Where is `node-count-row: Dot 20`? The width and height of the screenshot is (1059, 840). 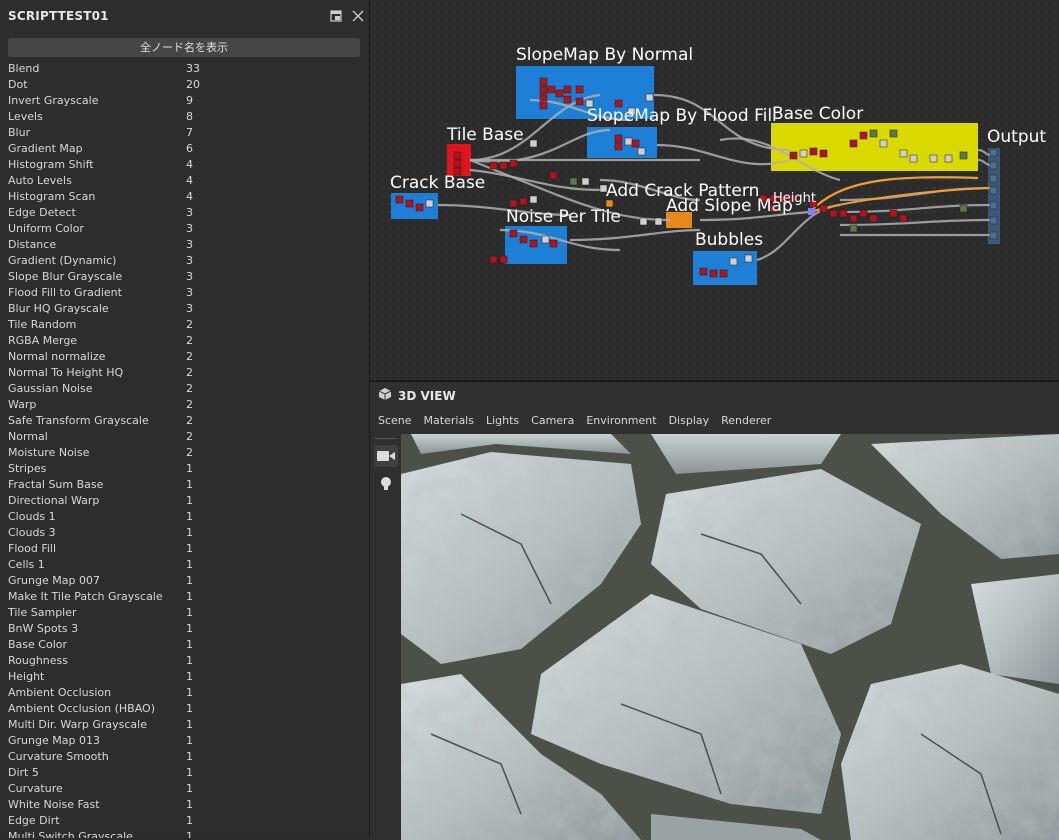 node-count-row: Dot 20 is located at coordinates (188, 85).